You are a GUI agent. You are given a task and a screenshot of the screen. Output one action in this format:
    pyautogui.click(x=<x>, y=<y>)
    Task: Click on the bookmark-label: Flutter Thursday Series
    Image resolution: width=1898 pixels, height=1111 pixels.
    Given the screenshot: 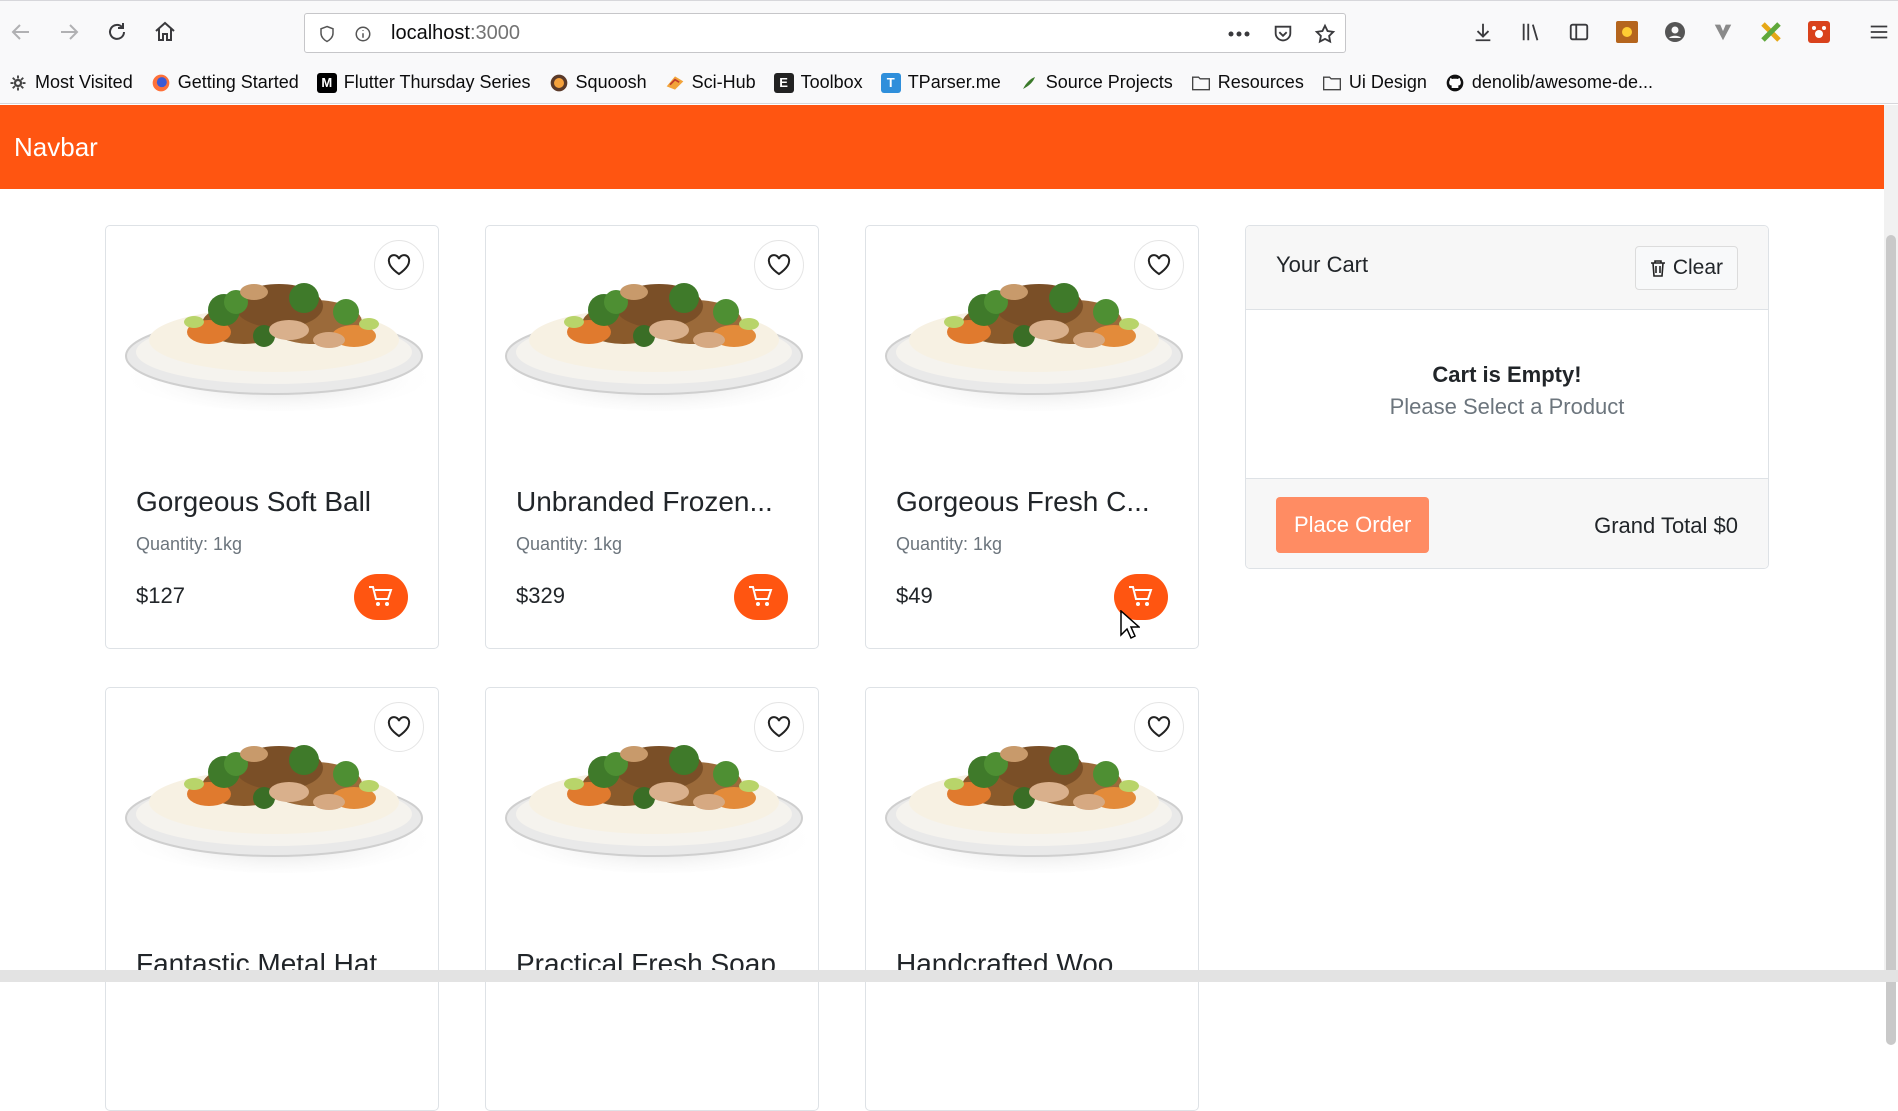 What is the action you would take?
    pyautogui.click(x=437, y=82)
    